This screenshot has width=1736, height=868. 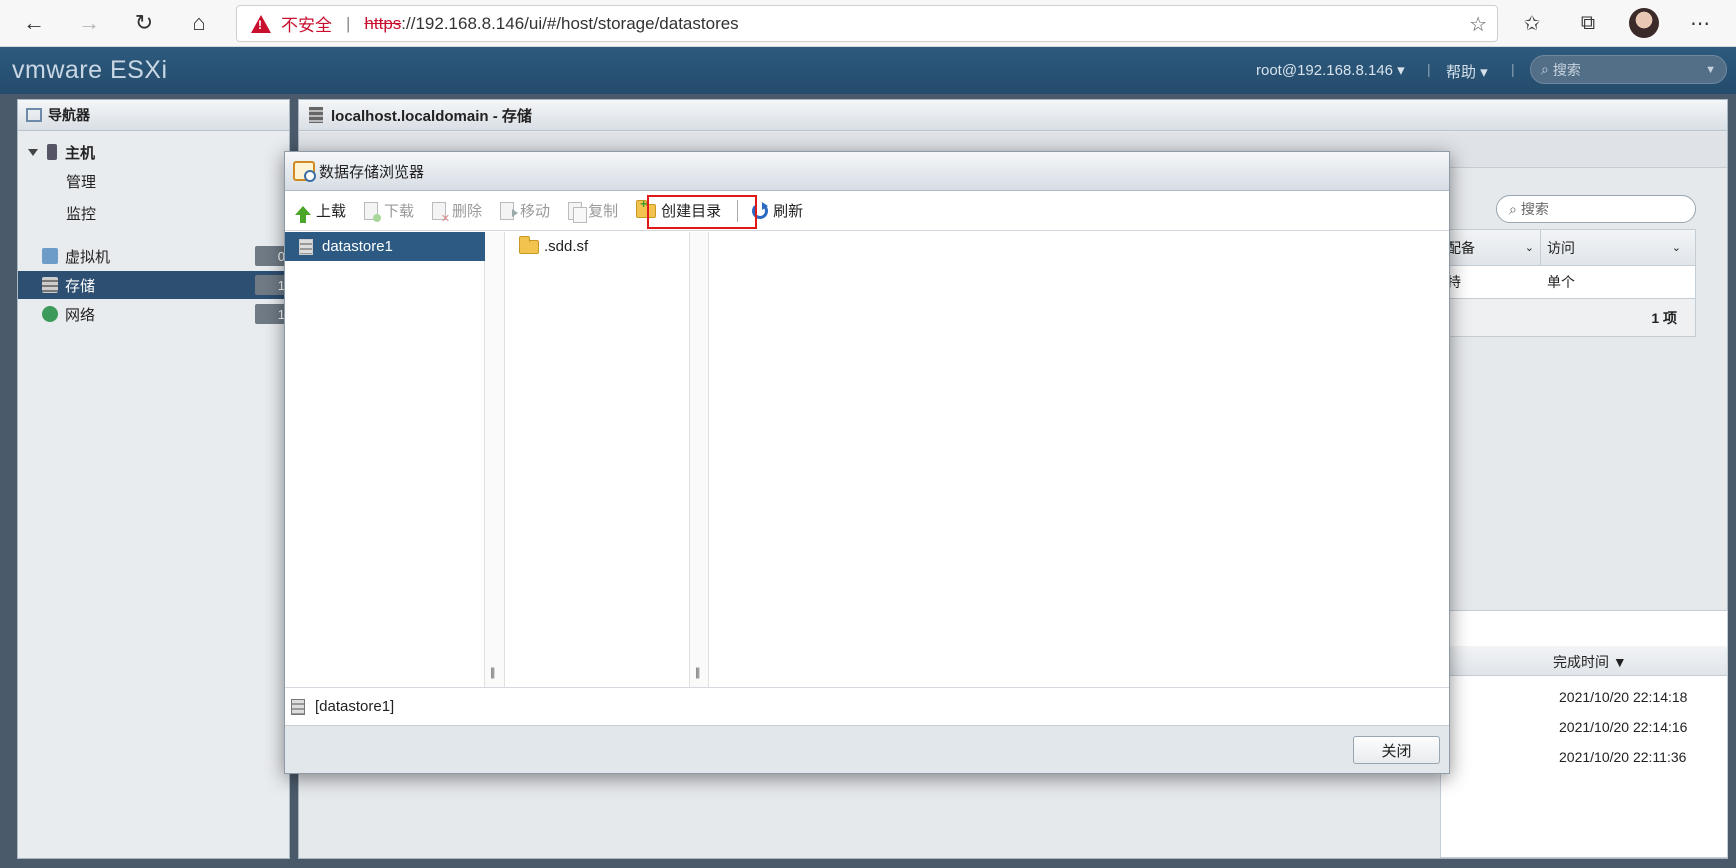 I want to click on vmware-esxi-logo: vmware ESXi, so click(x=90, y=70).